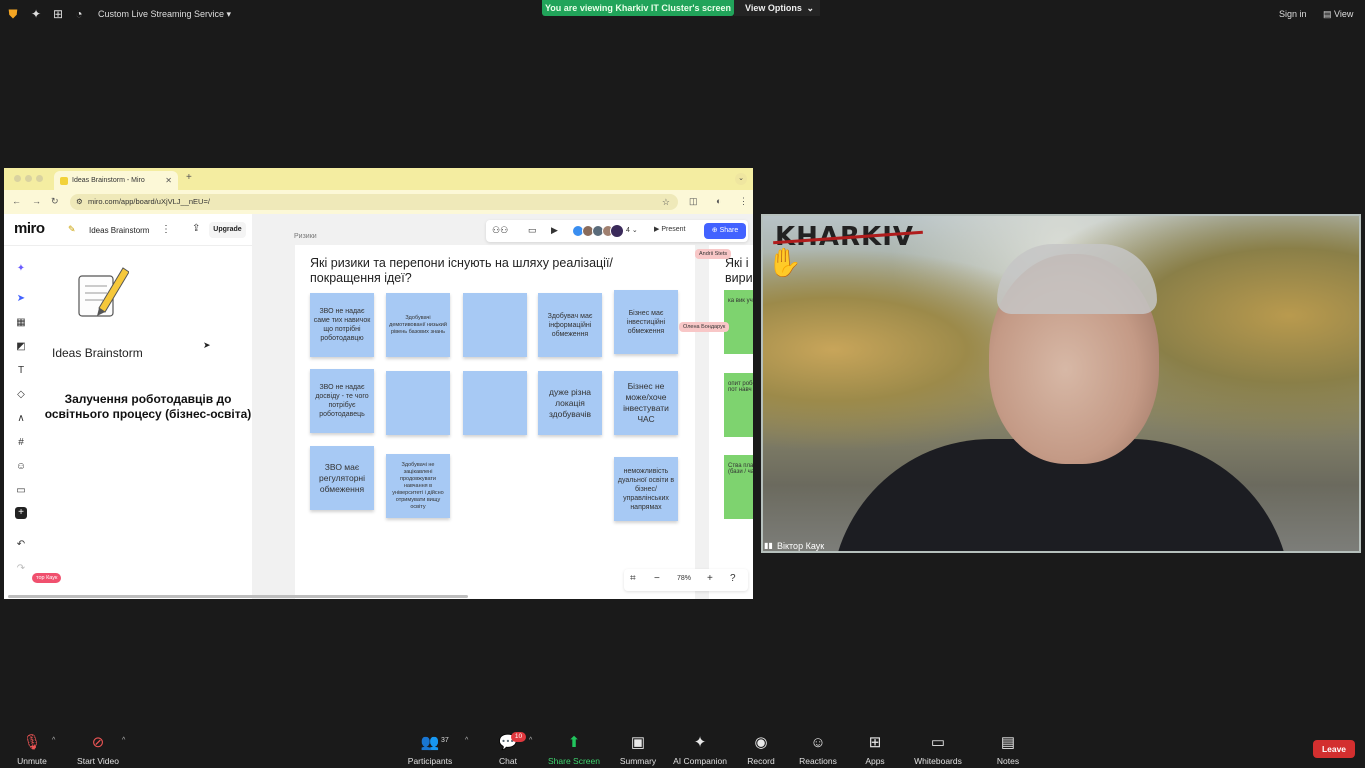  What do you see at coordinates (21, 419) in the screenshot?
I see `pen-tool-icon: ∧` at bounding box center [21, 419].